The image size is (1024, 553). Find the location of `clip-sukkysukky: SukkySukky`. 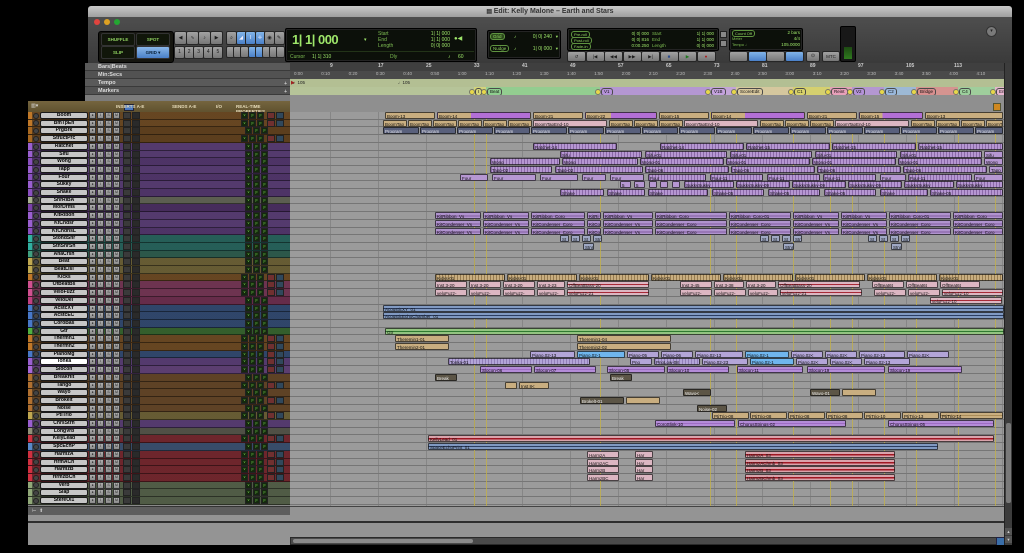

clip-sukkysukky: SukkySukky is located at coordinates (709, 184).